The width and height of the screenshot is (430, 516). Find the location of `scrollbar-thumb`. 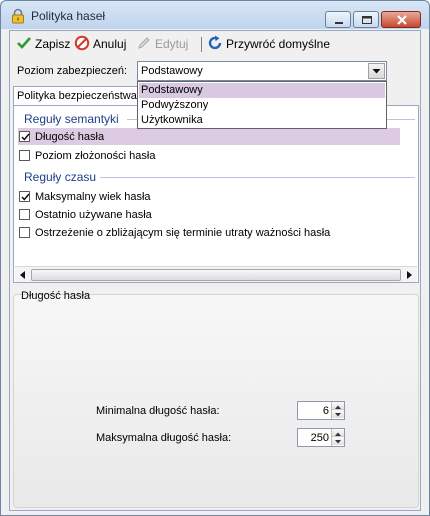

scrollbar-thumb is located at coordinates (216, 275).